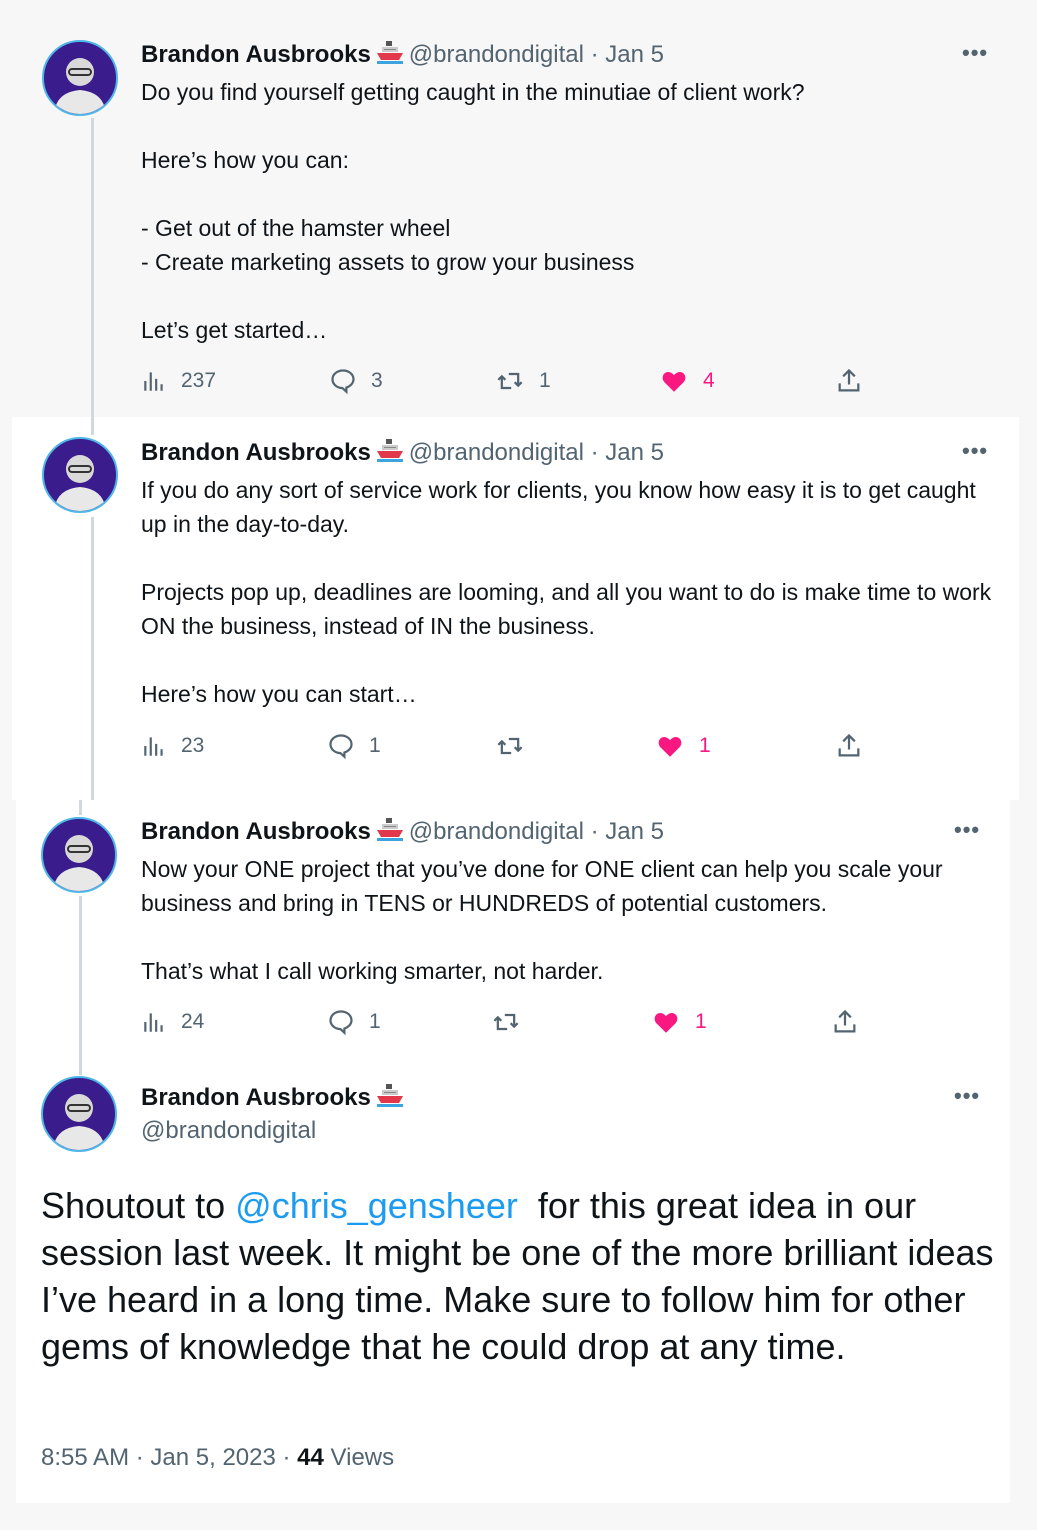  Describe the element at coordinates (356, 381) in the screenshot. I see `reply-action: 3` at that location.